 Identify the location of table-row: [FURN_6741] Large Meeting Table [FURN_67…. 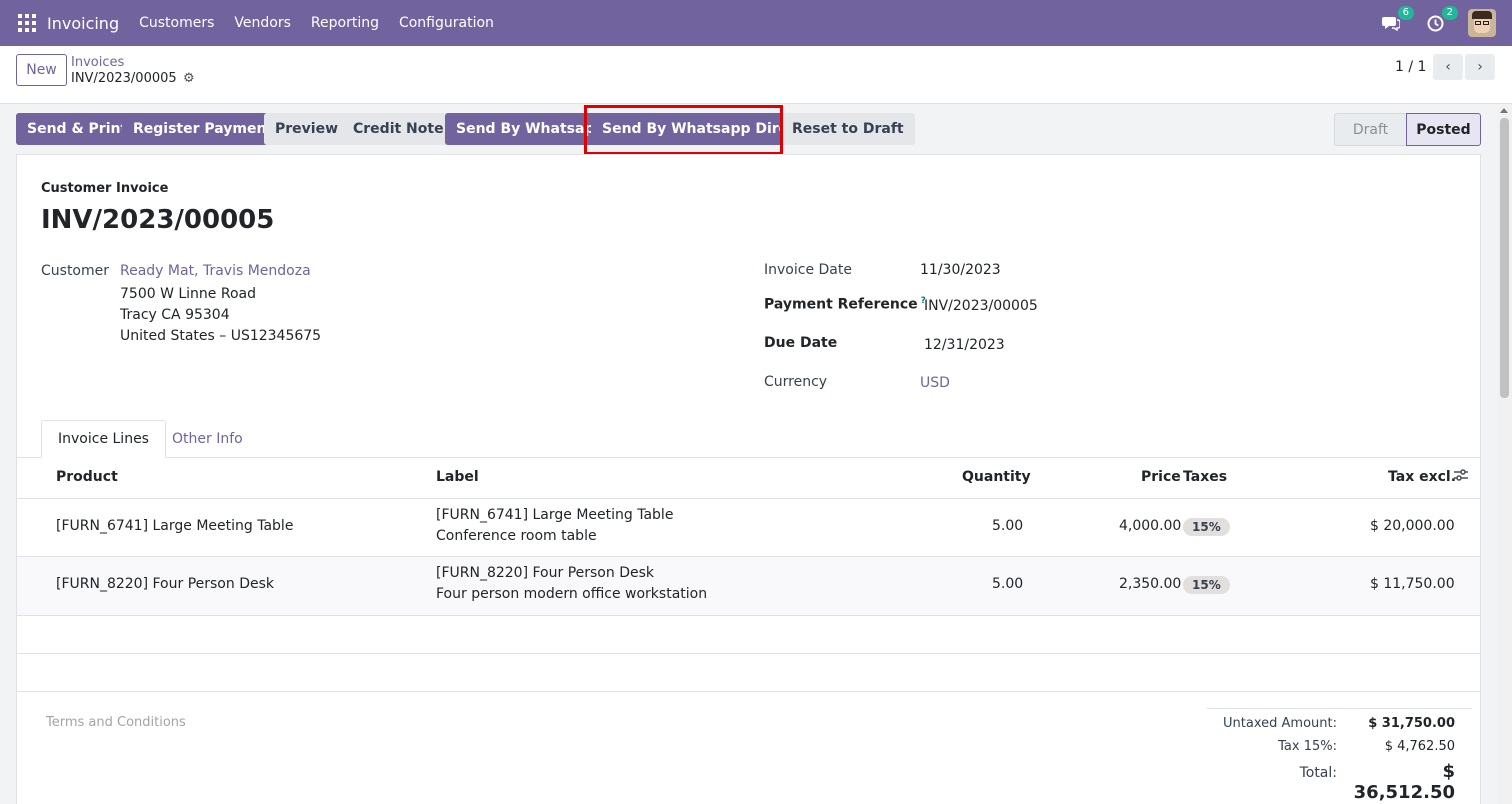
(748, 527).